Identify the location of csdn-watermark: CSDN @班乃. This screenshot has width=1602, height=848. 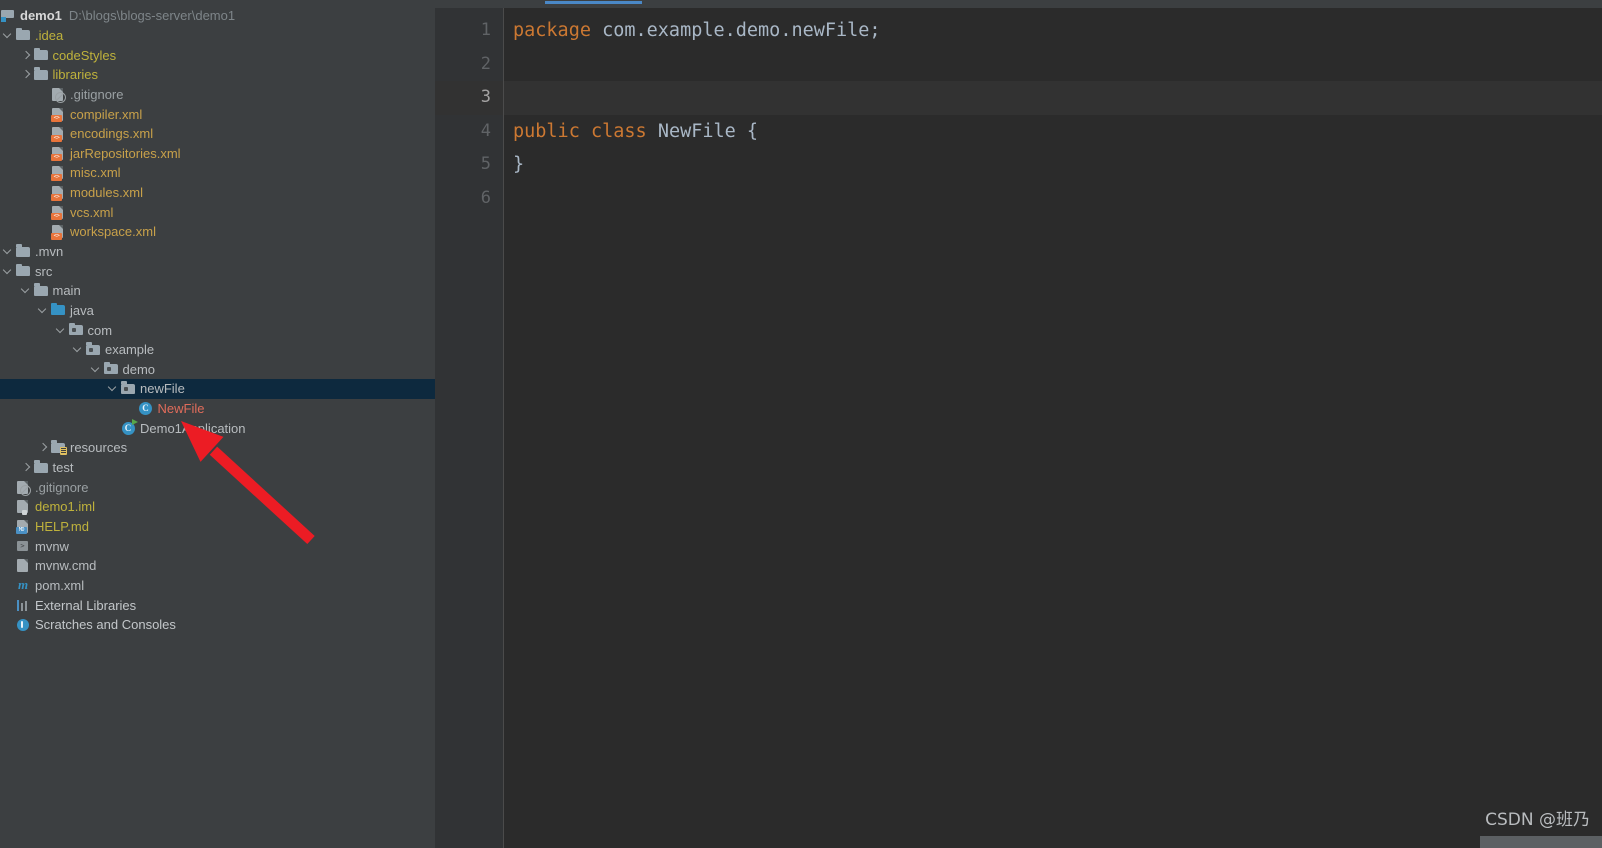
(1537, 820).